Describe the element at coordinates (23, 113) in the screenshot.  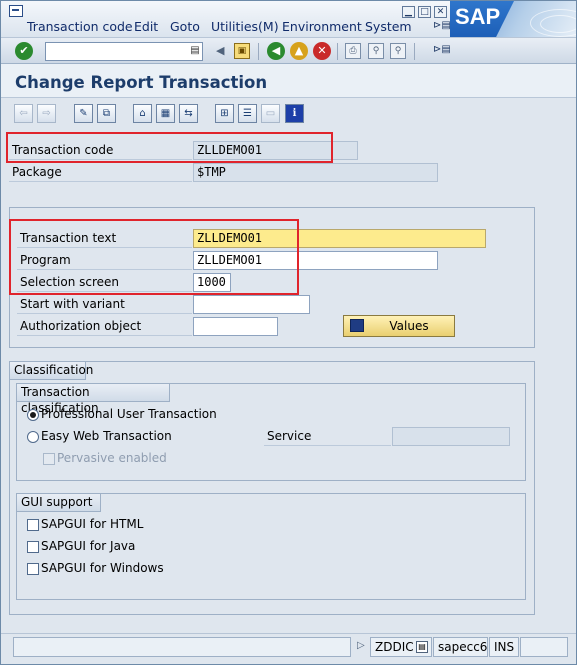
I see `previous-object-icon: ⇦` at that location.